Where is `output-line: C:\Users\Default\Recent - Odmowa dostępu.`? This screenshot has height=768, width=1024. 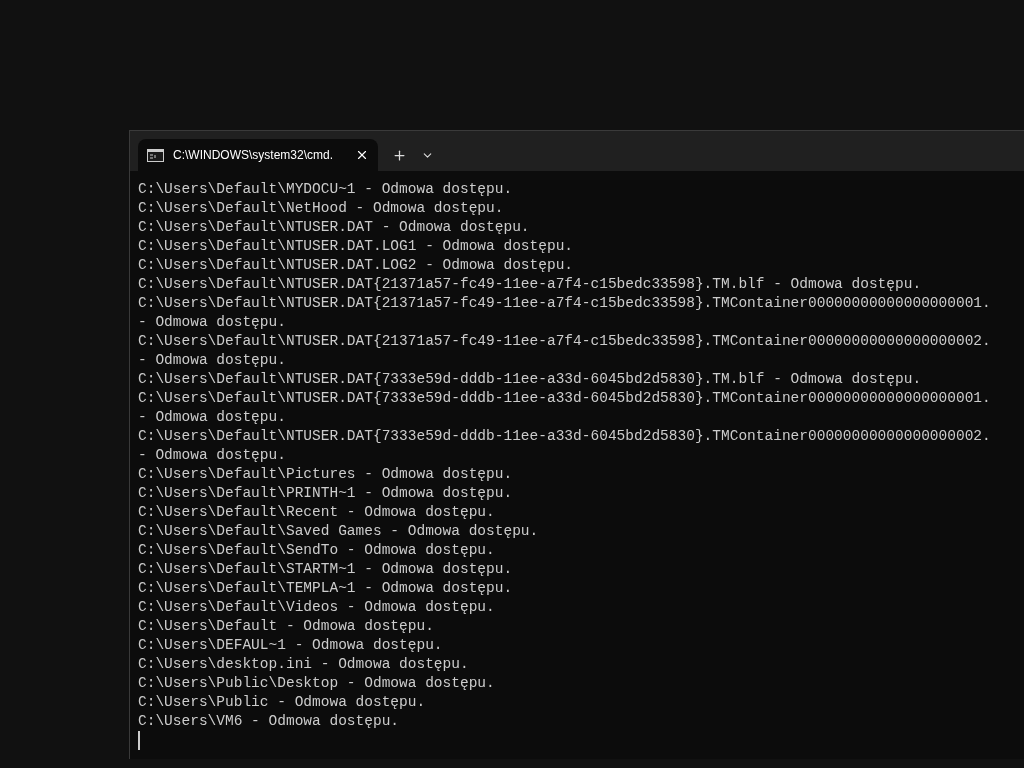
output-line: C:\Users\Default\Recent - Odmowa dostępu. is located at coordinates (316, 512).